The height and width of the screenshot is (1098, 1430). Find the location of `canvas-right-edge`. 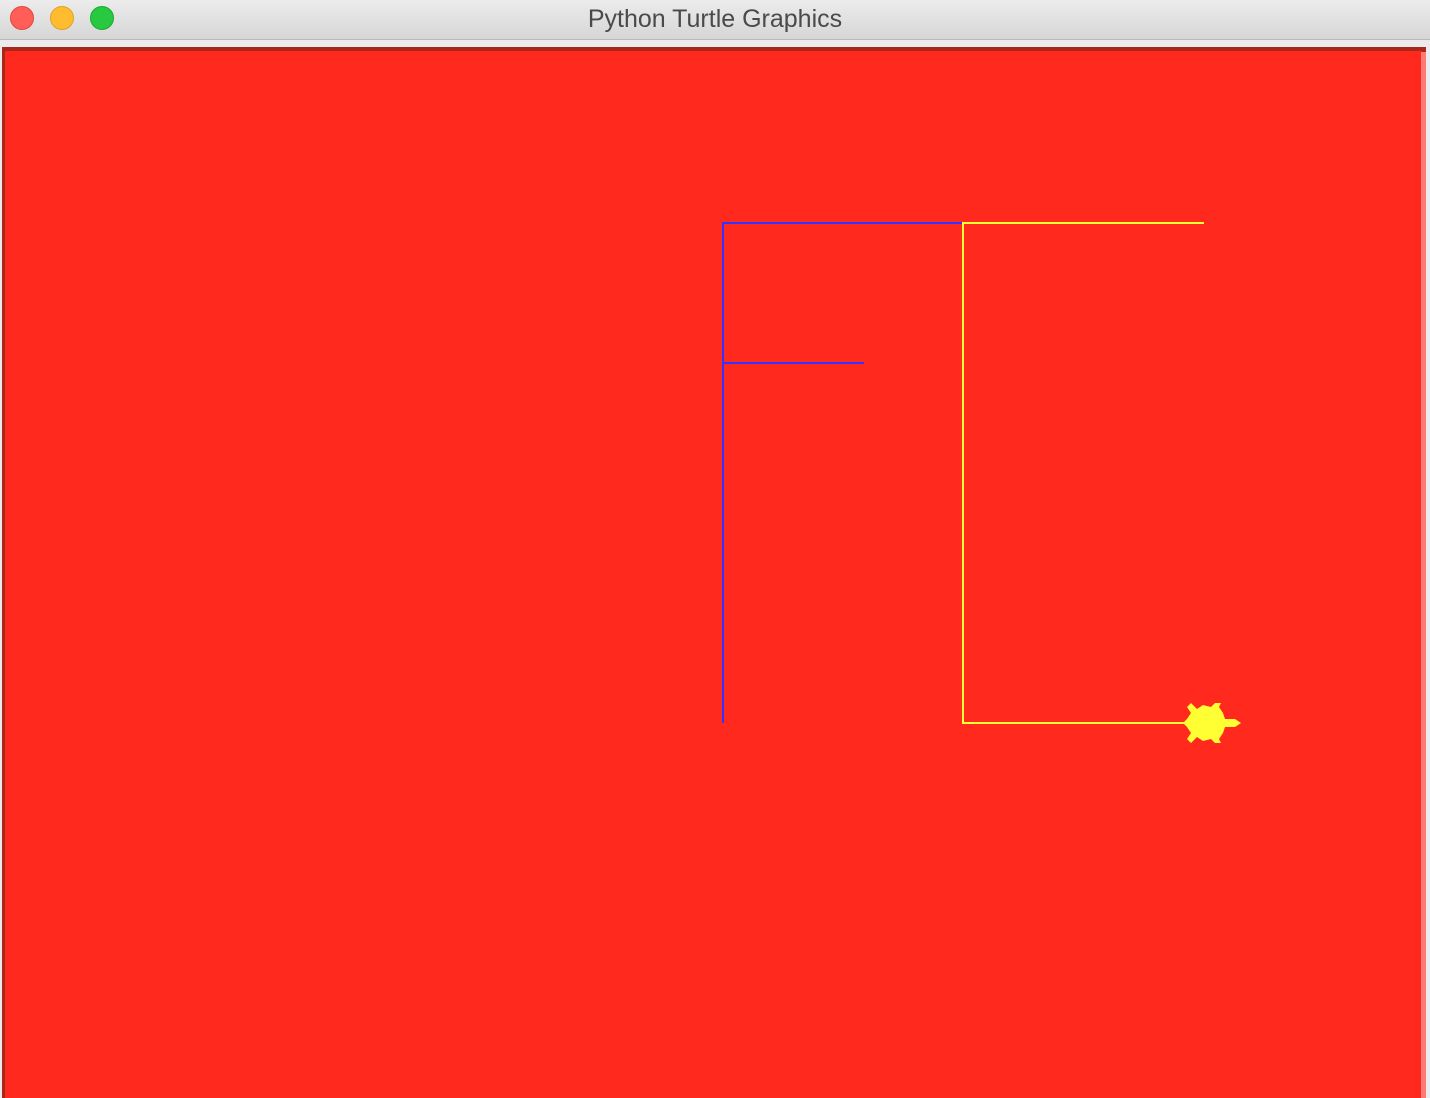

canvas-right-edge is located at coordinates (1423, 575).